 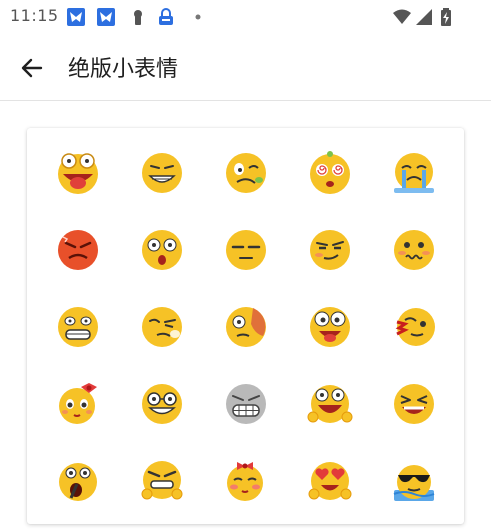 I want to click on app-bar: 绝版小表情, so click(x=245, y=67).